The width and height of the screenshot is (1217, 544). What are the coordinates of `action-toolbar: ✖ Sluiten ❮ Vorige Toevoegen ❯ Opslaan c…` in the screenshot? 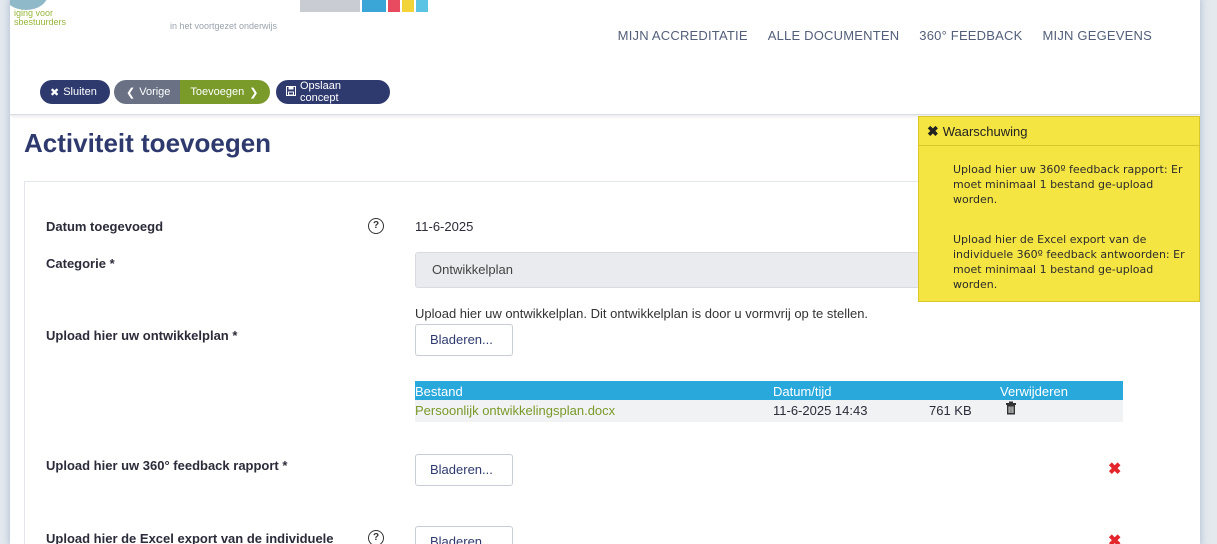 It's located at (605, 92).